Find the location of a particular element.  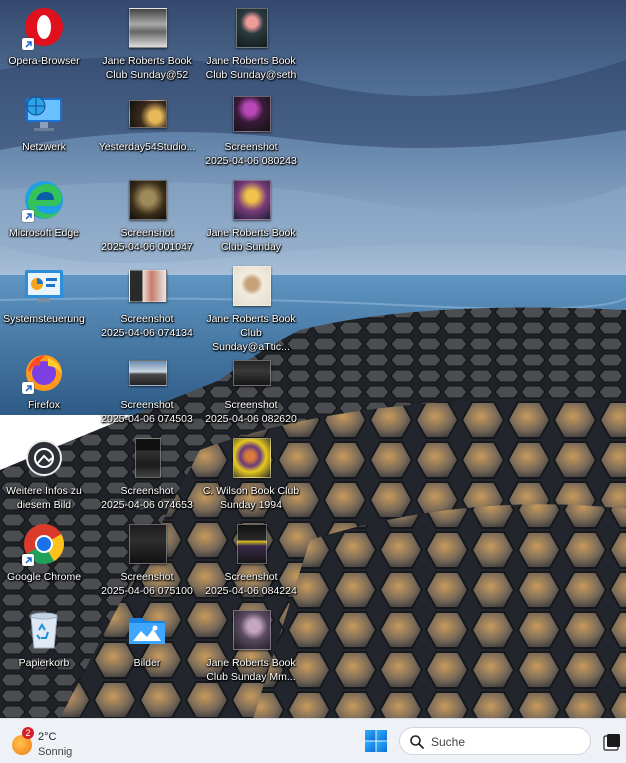

icon-label: Screenshot 2025-04-06 080243 is located at coordinates (251, 154).